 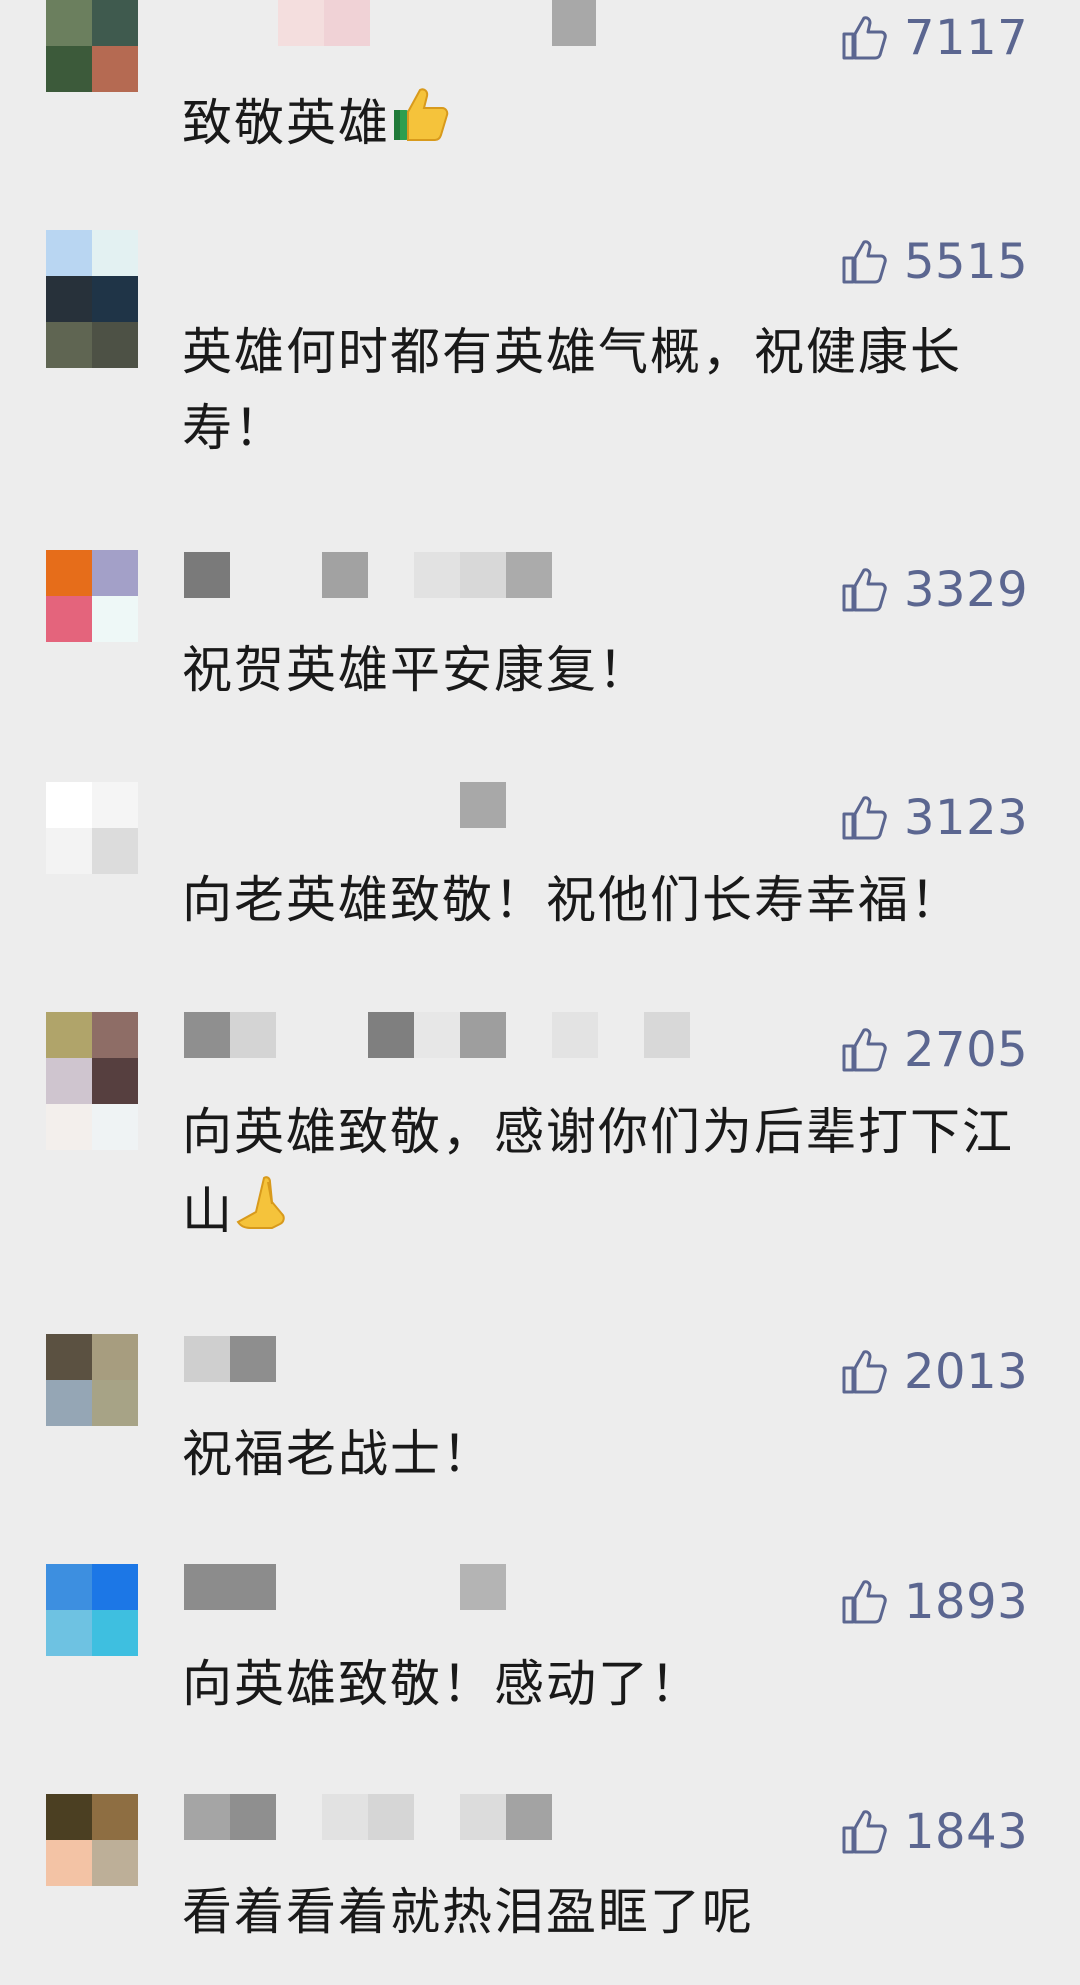 I want to click on like-button: 2013, so click(x=933, y=1372).